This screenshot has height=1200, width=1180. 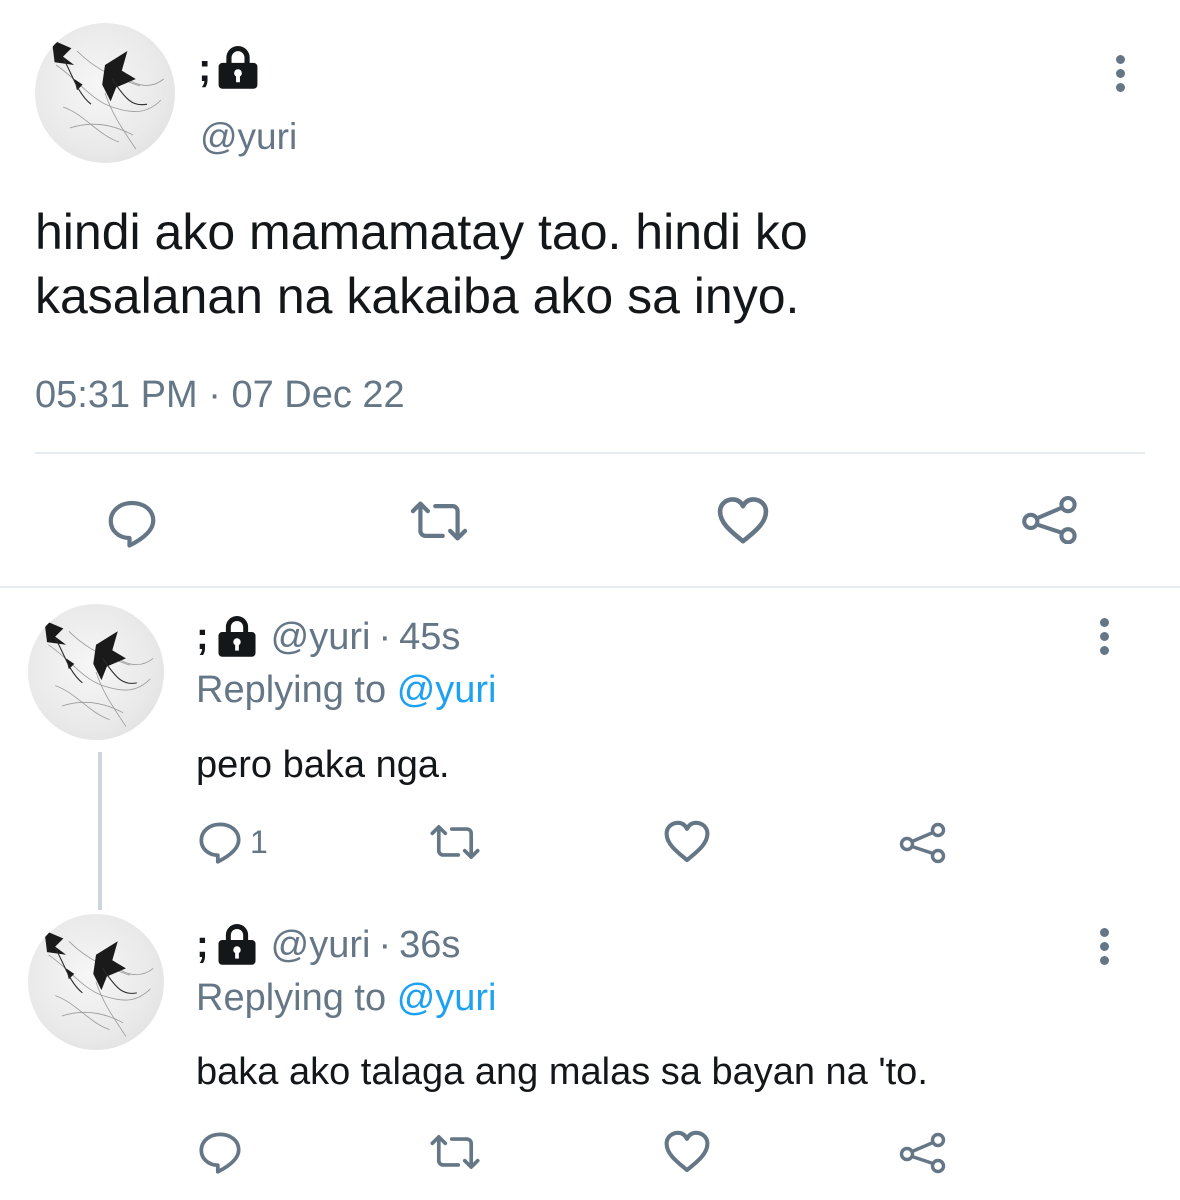 I want to click on tweet-date: 07 Dec 22, so click(x=318, y=395).